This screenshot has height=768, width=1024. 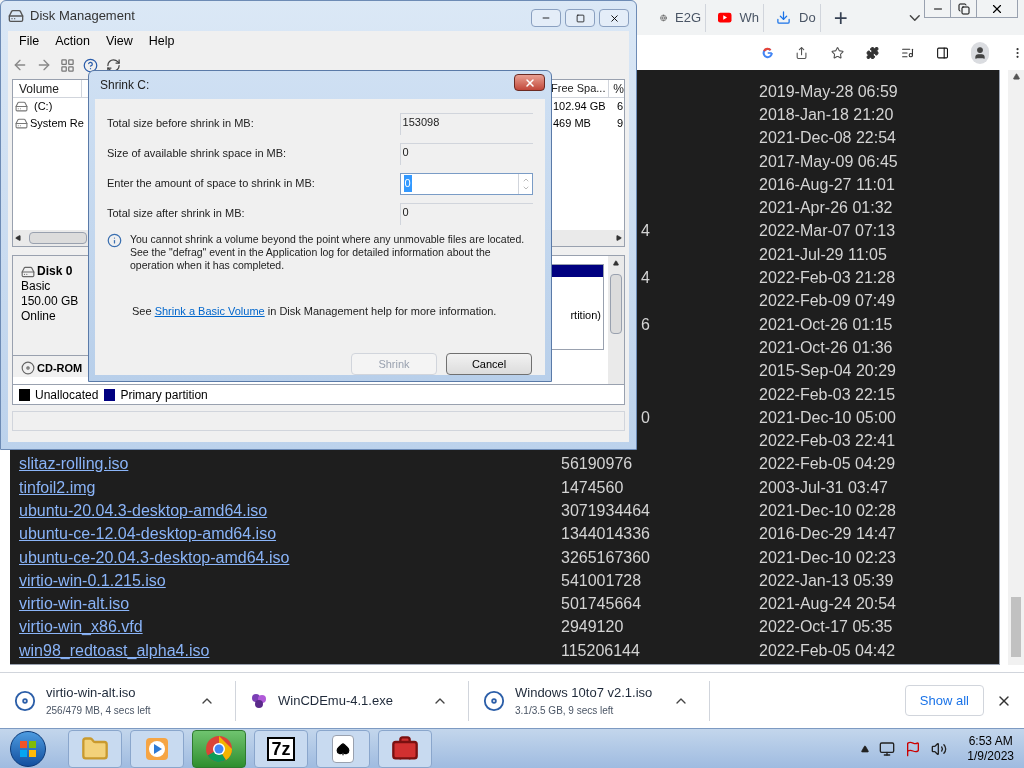 What do you see at coordinates (114, 650) in the screenshot?
I see `file-link: win98_redtoast_alpha4.iso` at bounding box center [114, 650].